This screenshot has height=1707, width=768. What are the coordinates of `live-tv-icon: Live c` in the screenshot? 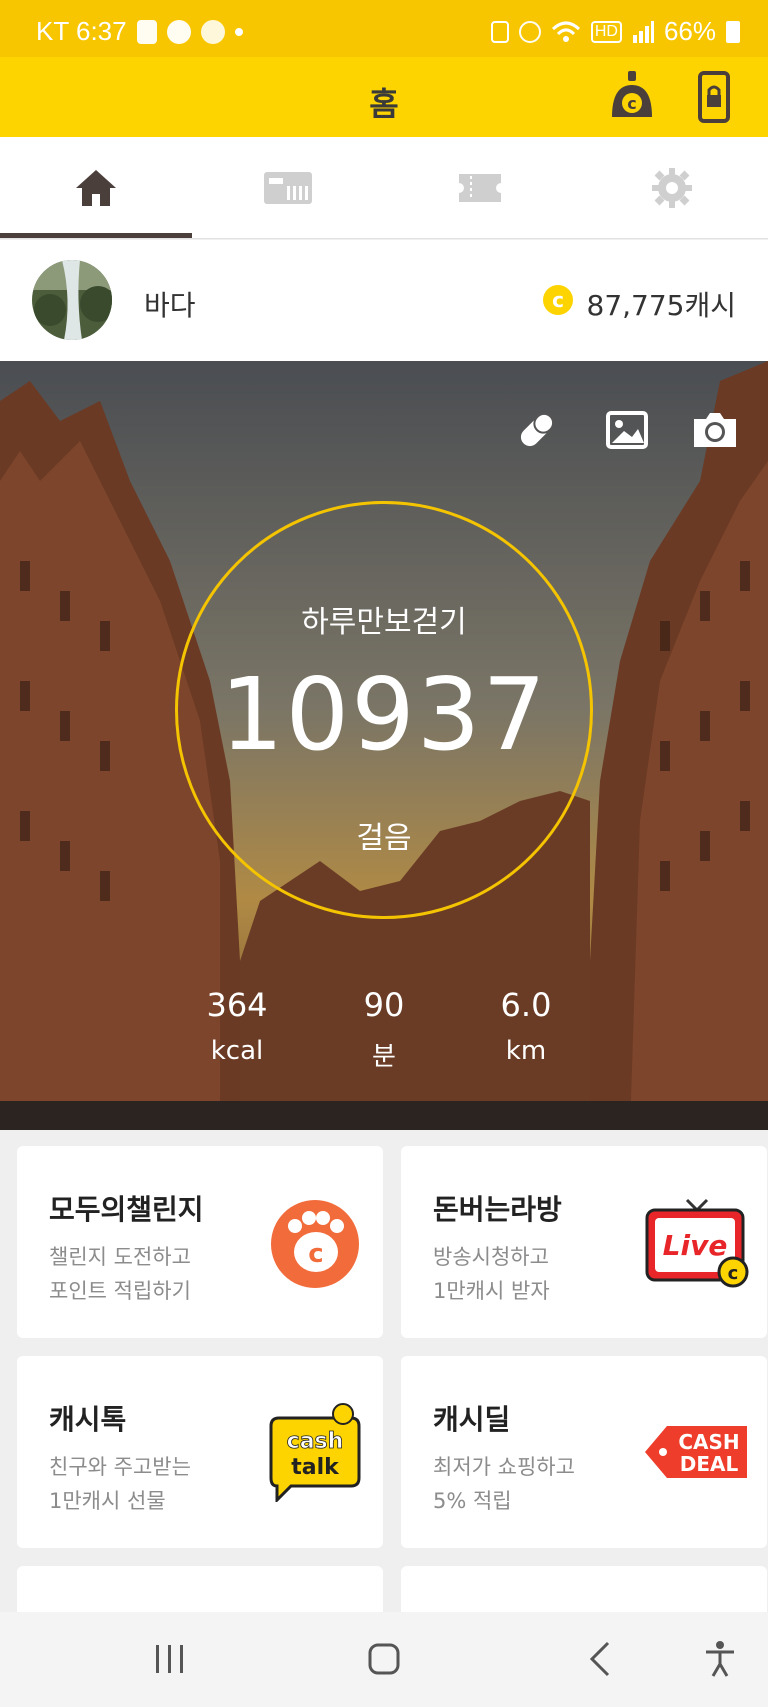 It's located at (697, 1243).